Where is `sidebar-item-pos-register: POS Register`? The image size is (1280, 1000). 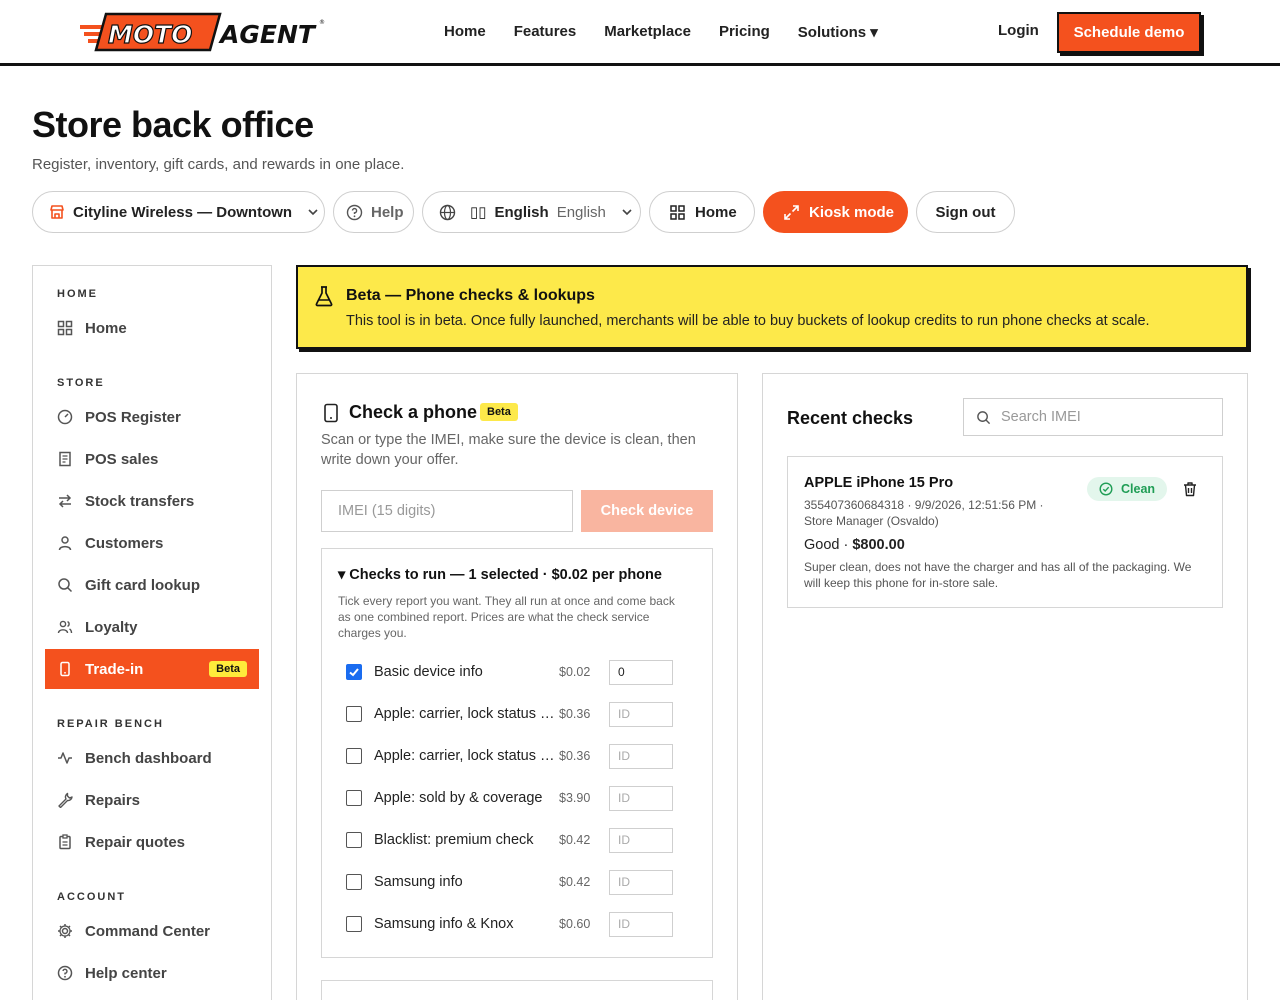 sidebar-item-pos-register: POS Register is located at coordinates (152, 417).